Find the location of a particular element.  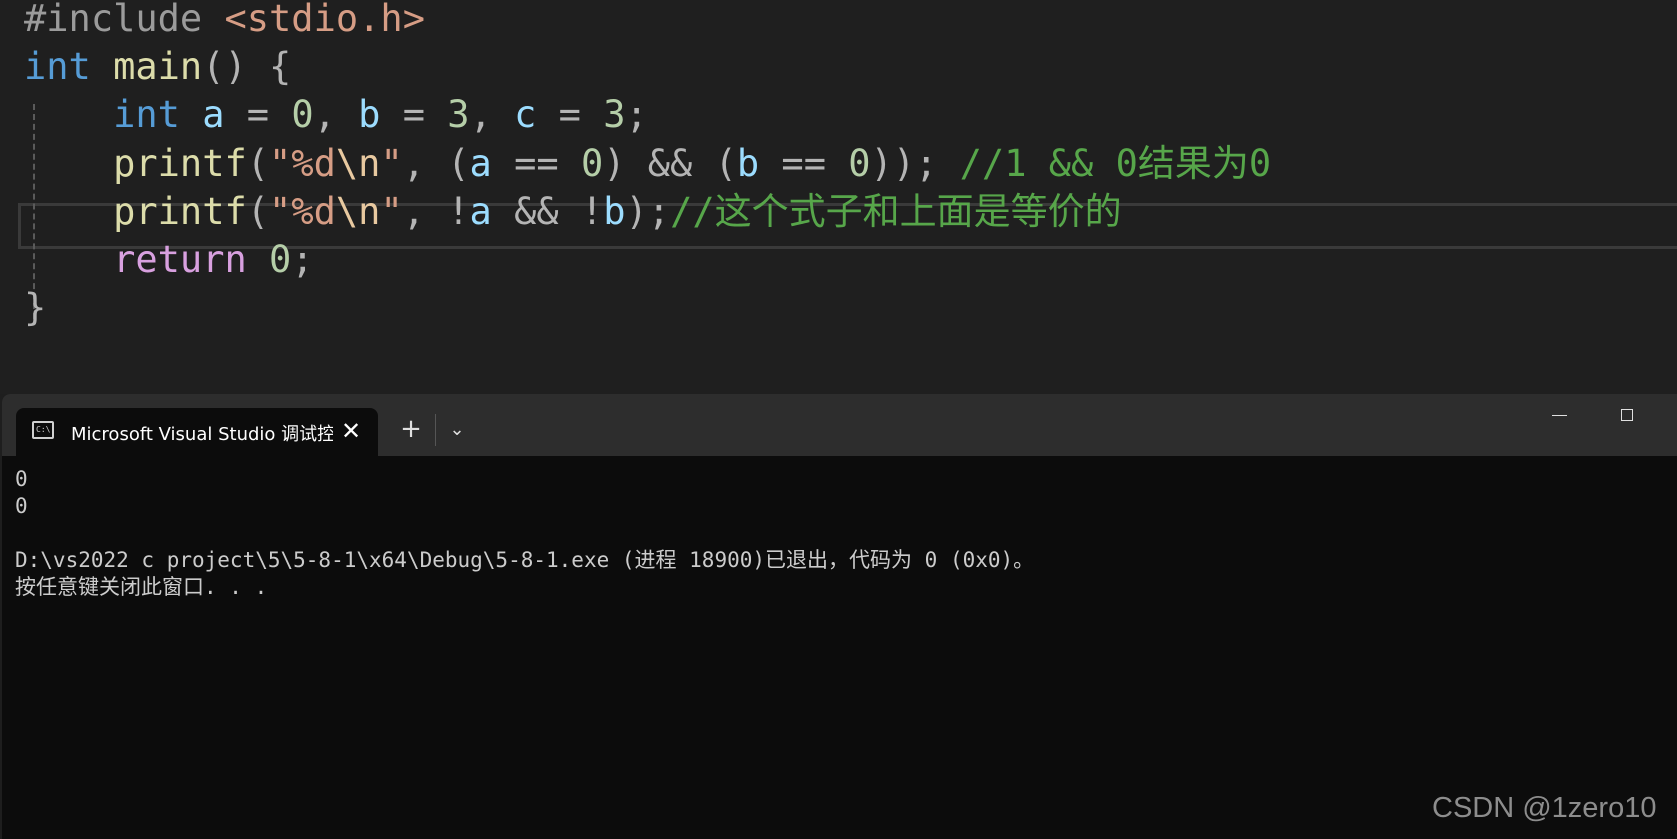

code-token: //这个式子和上面是等价的 is located at coordinates (896, 211).